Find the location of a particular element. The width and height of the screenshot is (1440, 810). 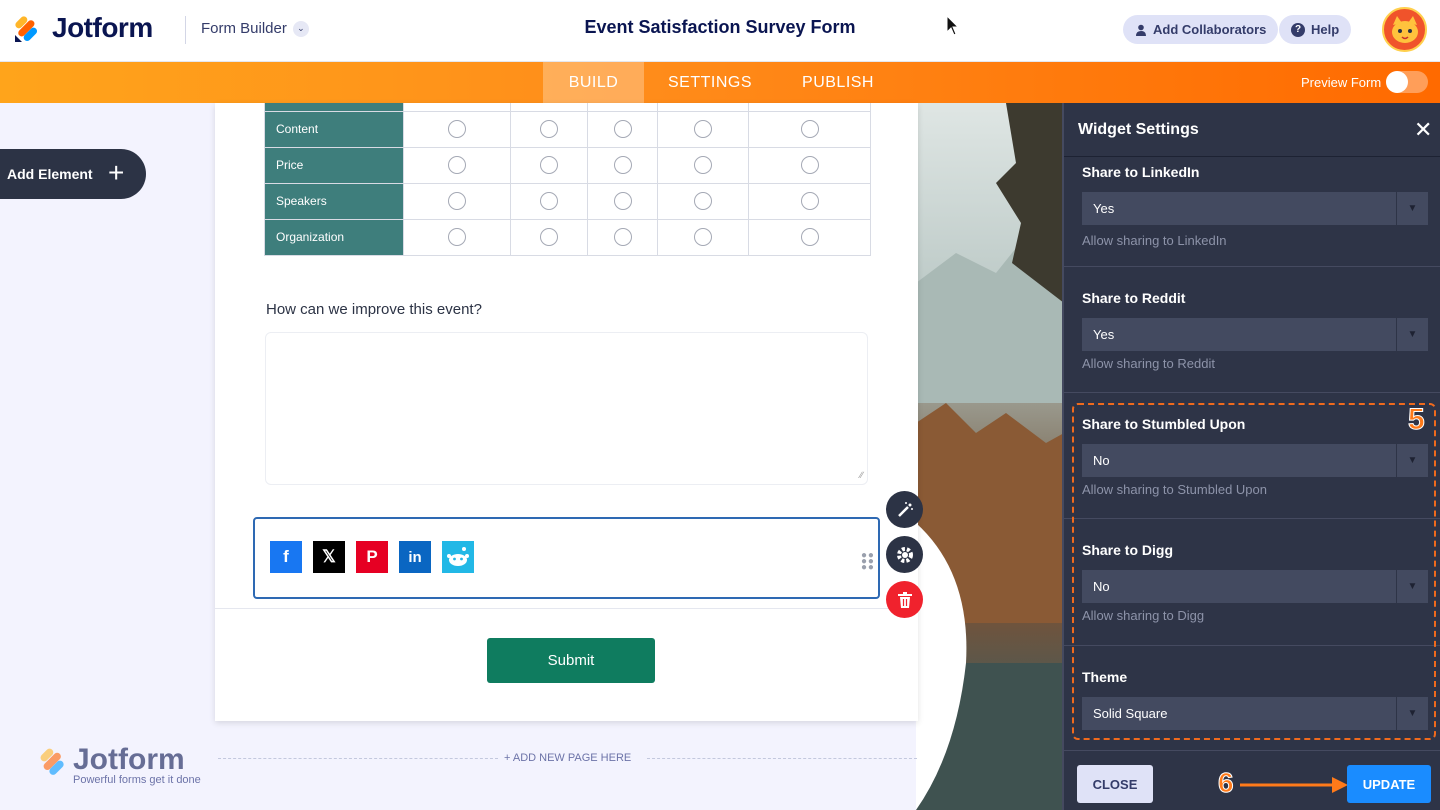

table-row: Price is located at coordinates (567, 165).